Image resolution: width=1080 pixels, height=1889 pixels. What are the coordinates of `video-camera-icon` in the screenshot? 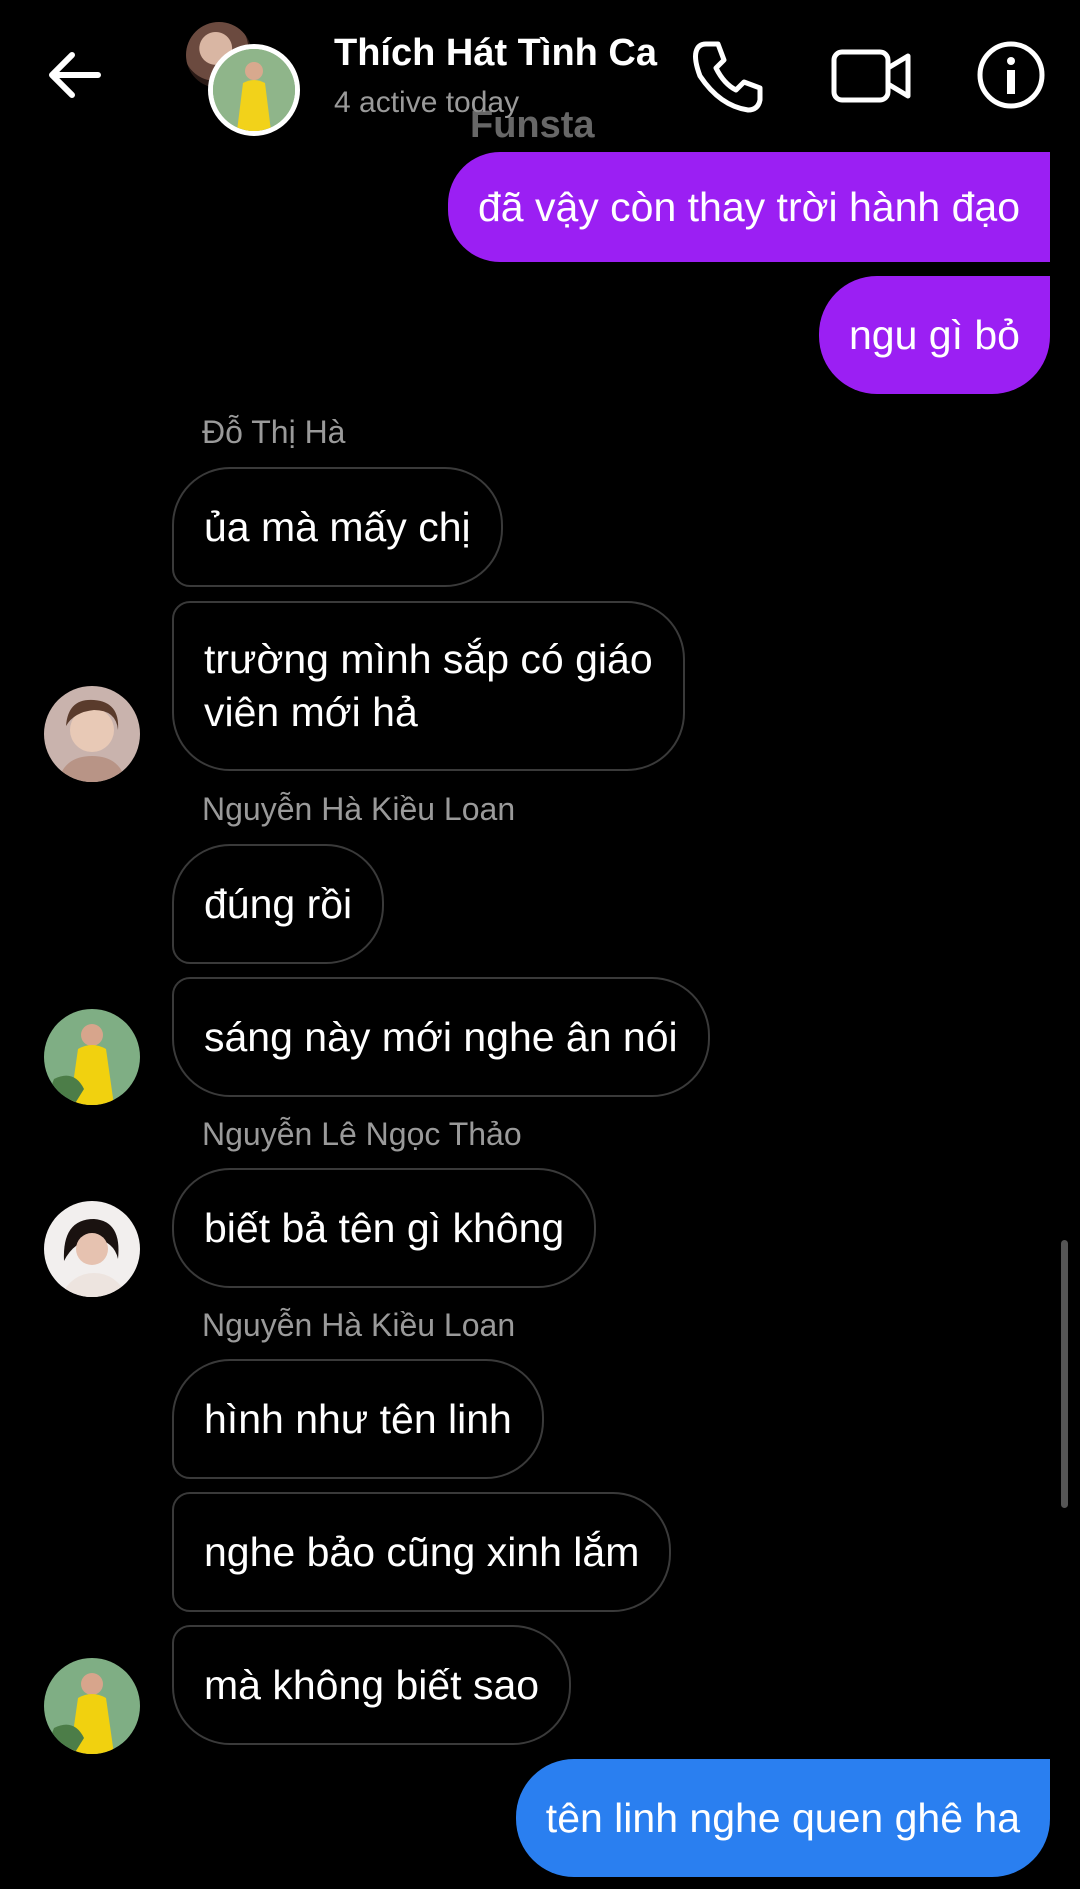 It's located at (871, 76).